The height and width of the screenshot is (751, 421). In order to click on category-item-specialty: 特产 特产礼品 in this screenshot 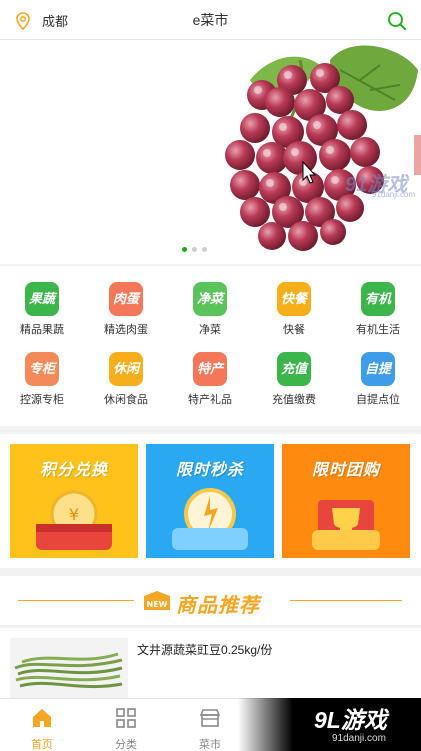, I will do `click(210, 379)`.